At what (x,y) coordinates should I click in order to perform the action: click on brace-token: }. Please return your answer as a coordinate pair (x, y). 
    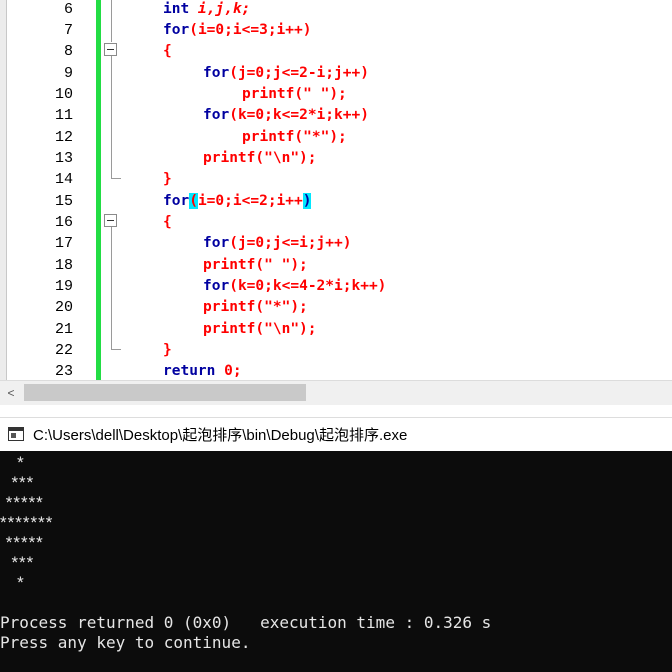
    Looking at the image, I should click on (167, 179).